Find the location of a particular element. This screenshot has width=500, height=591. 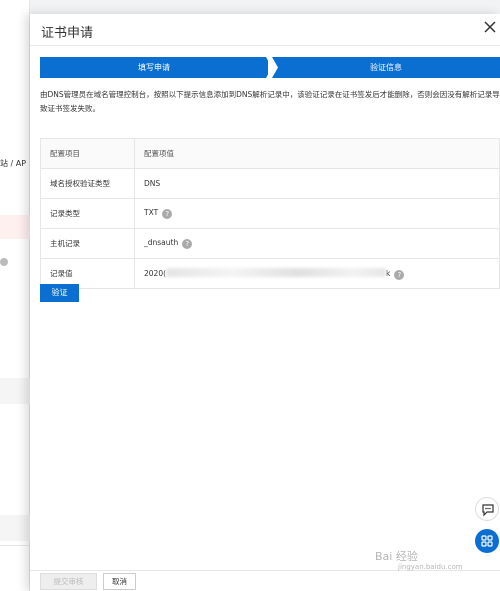

row-value-text: TXT is located at coordinates (151, 212).